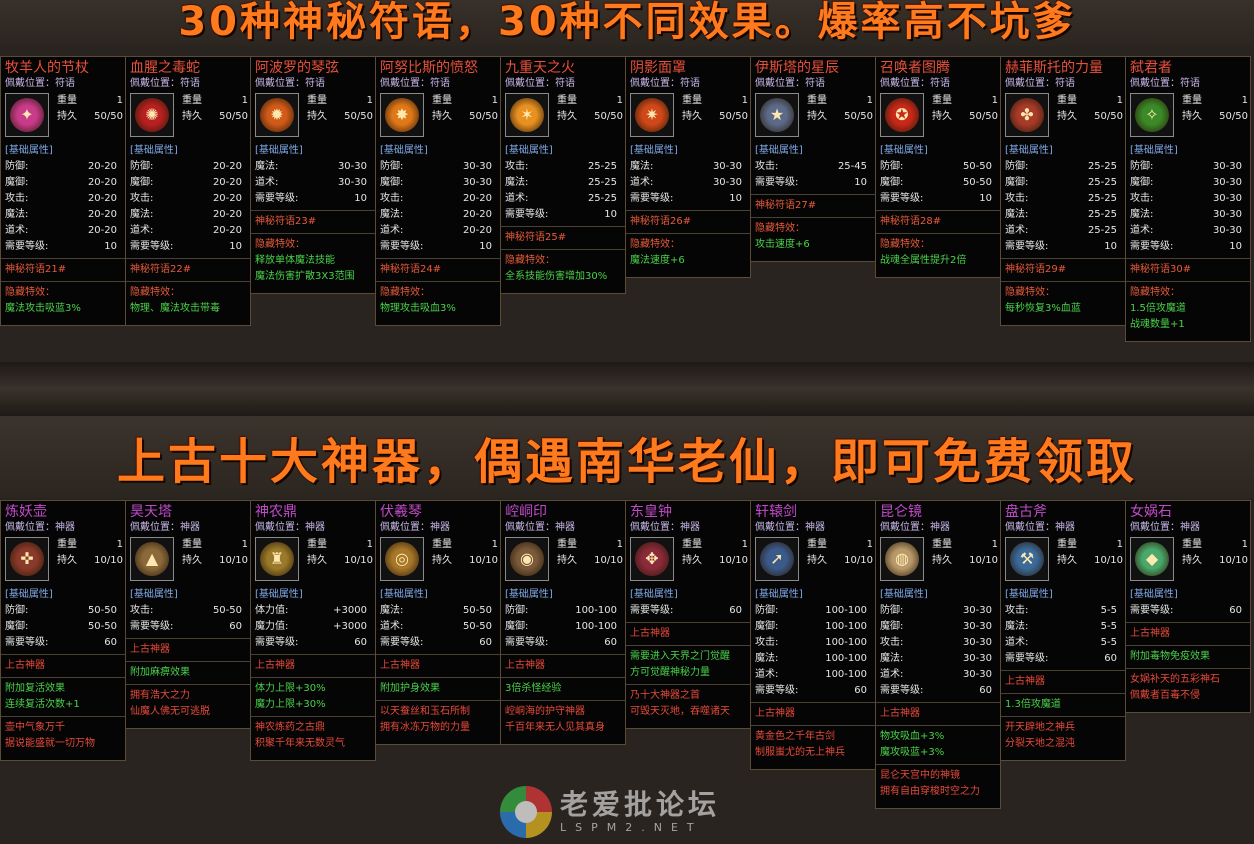  I want to click on attribute-value: 30-30, so click(977, 610).